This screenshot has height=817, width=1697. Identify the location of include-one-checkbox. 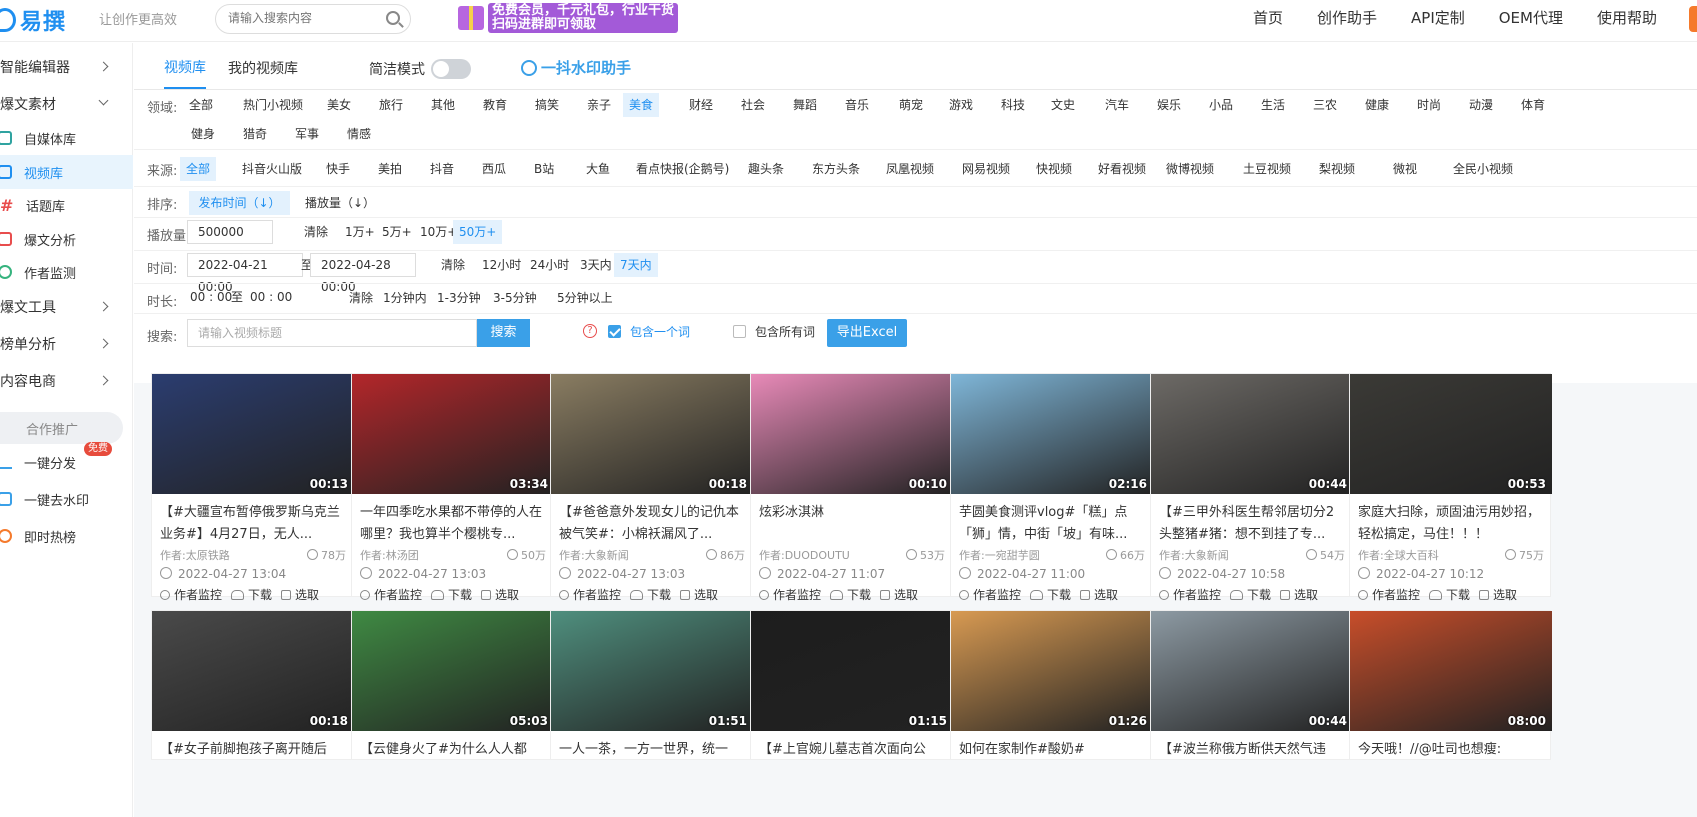
(614, 331).